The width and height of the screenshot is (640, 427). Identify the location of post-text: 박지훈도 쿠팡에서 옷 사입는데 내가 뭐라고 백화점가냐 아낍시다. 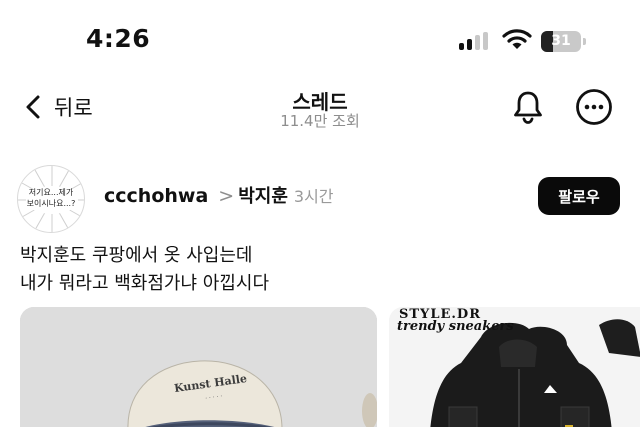
(144, 270).